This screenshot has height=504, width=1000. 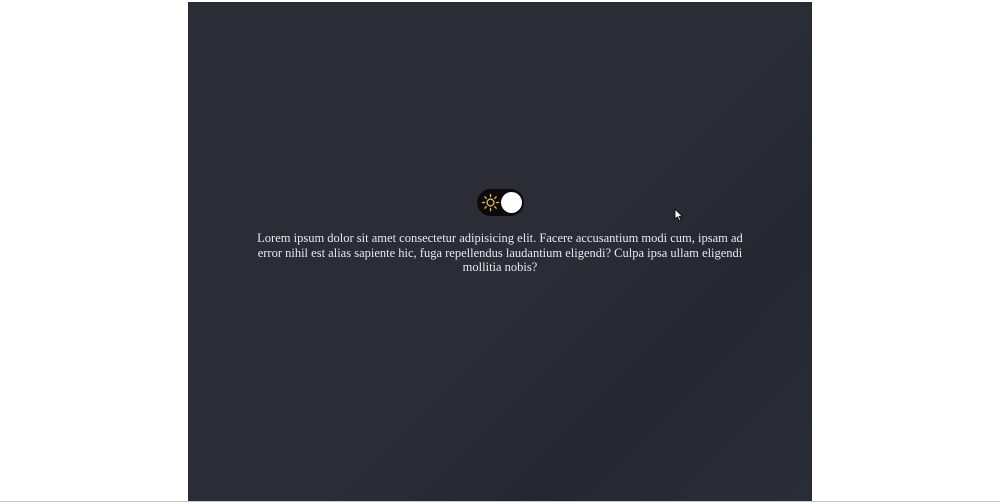 I want to click on theme-toggle, so click(x=500, y=202).